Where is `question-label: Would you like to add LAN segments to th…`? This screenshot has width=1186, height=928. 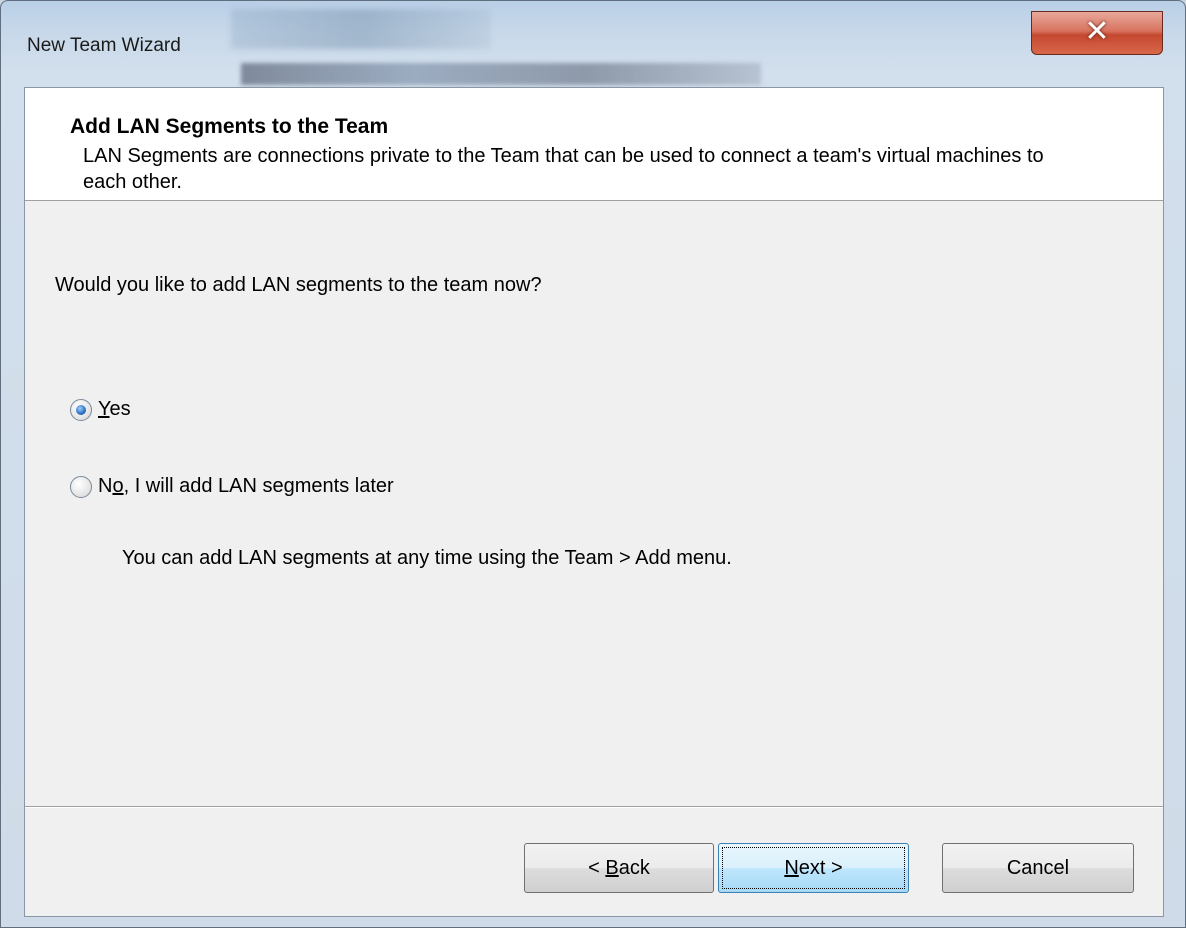
question-label: Would you like to add LAN segments to th… is located at coordinates (298, 285).